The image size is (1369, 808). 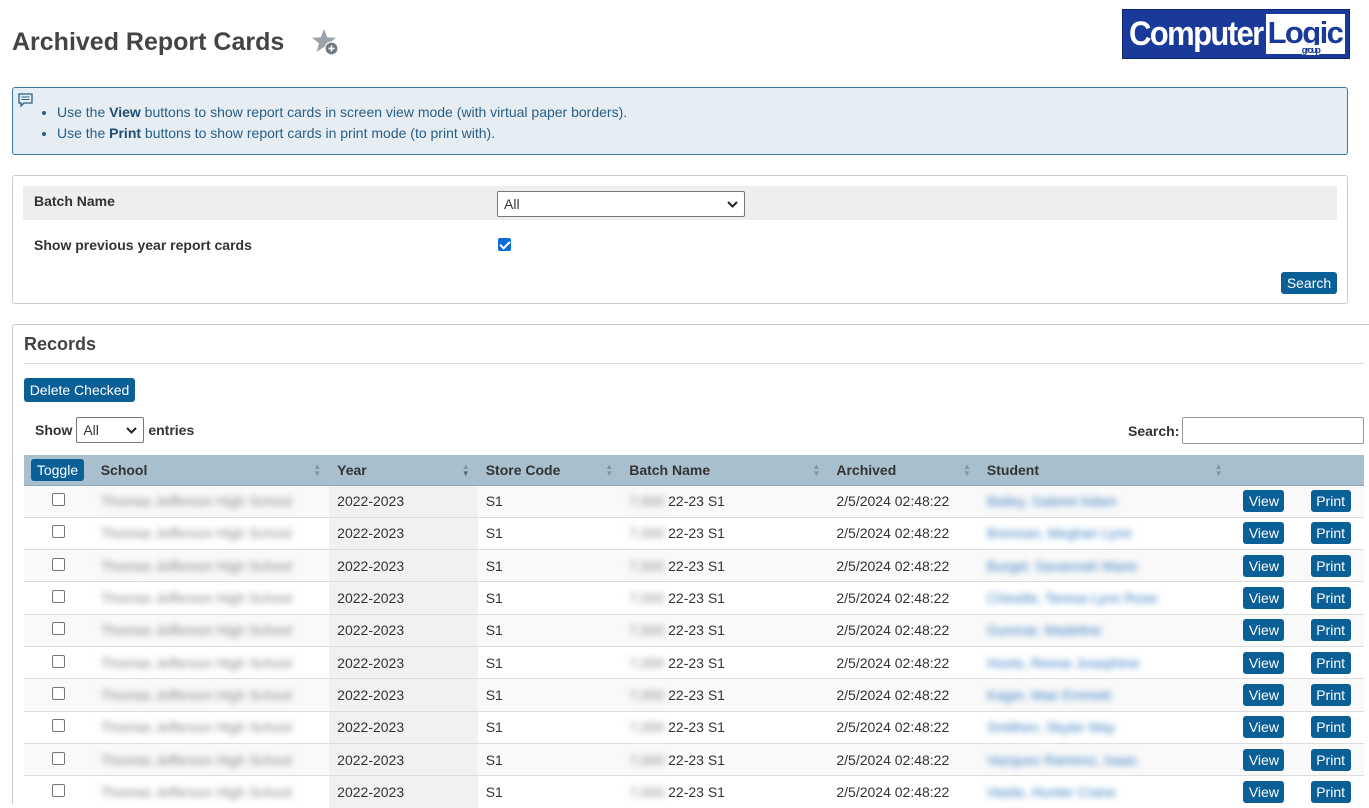 I want to click on student-cell: Hoots, Reese Josephine, so click(x=1104, y=662).